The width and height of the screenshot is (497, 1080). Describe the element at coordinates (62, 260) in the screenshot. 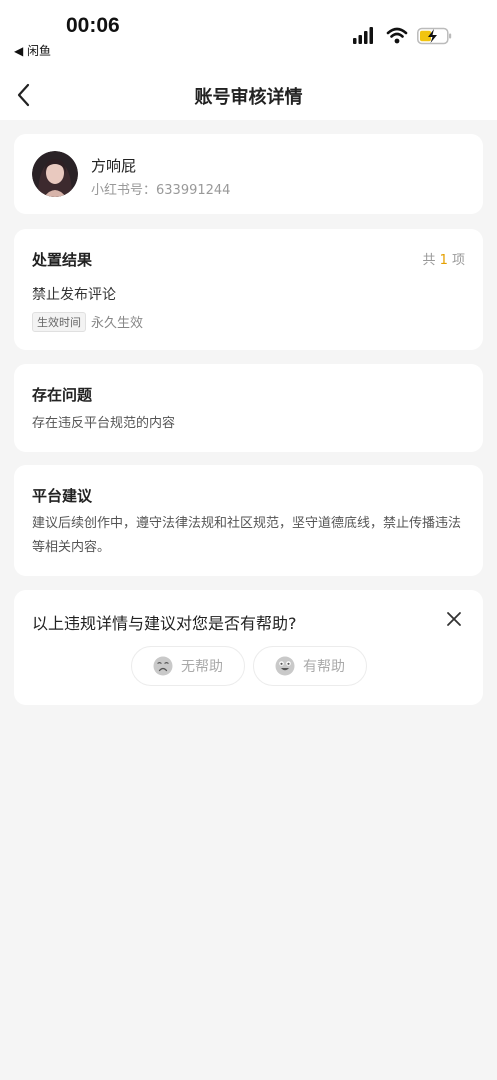

I see `disposition-title: 处置结果` at that location.